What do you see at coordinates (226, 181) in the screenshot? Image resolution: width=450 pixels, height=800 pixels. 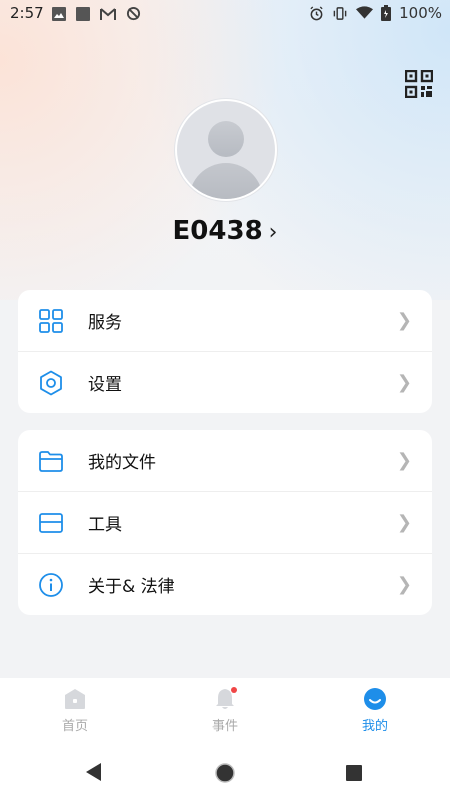 I see `avatar-body` at bounding box center [226, 181].